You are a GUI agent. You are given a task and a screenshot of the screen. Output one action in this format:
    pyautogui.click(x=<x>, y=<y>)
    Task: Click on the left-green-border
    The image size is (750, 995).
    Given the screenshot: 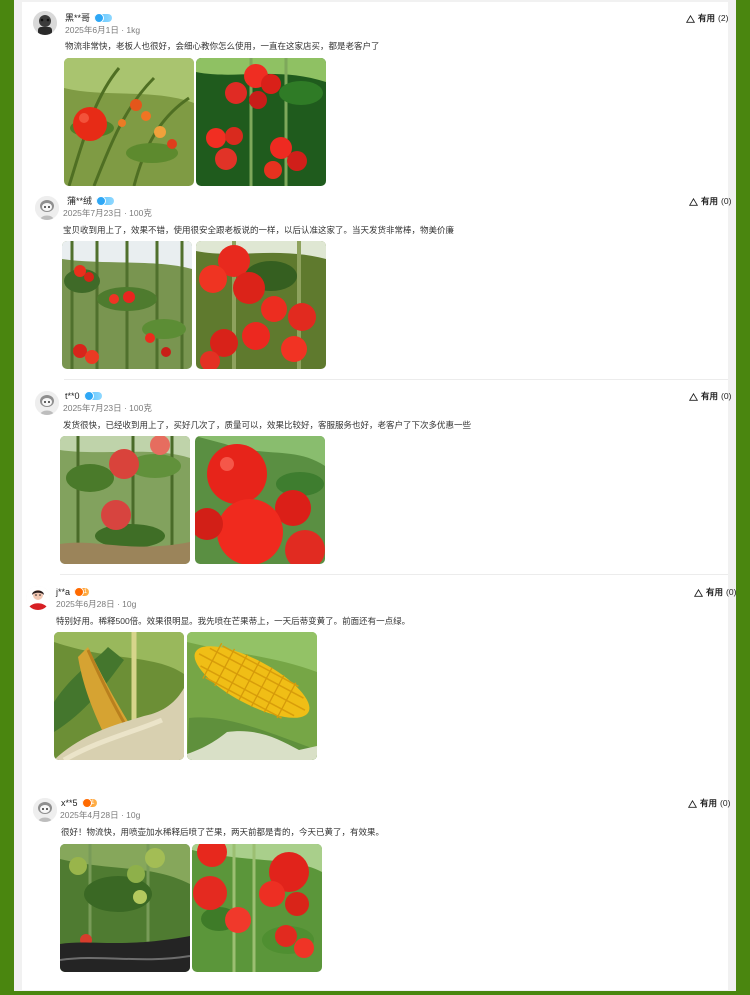 What is the action you would take?
    pyautogui.click(x=7, y=497)
    